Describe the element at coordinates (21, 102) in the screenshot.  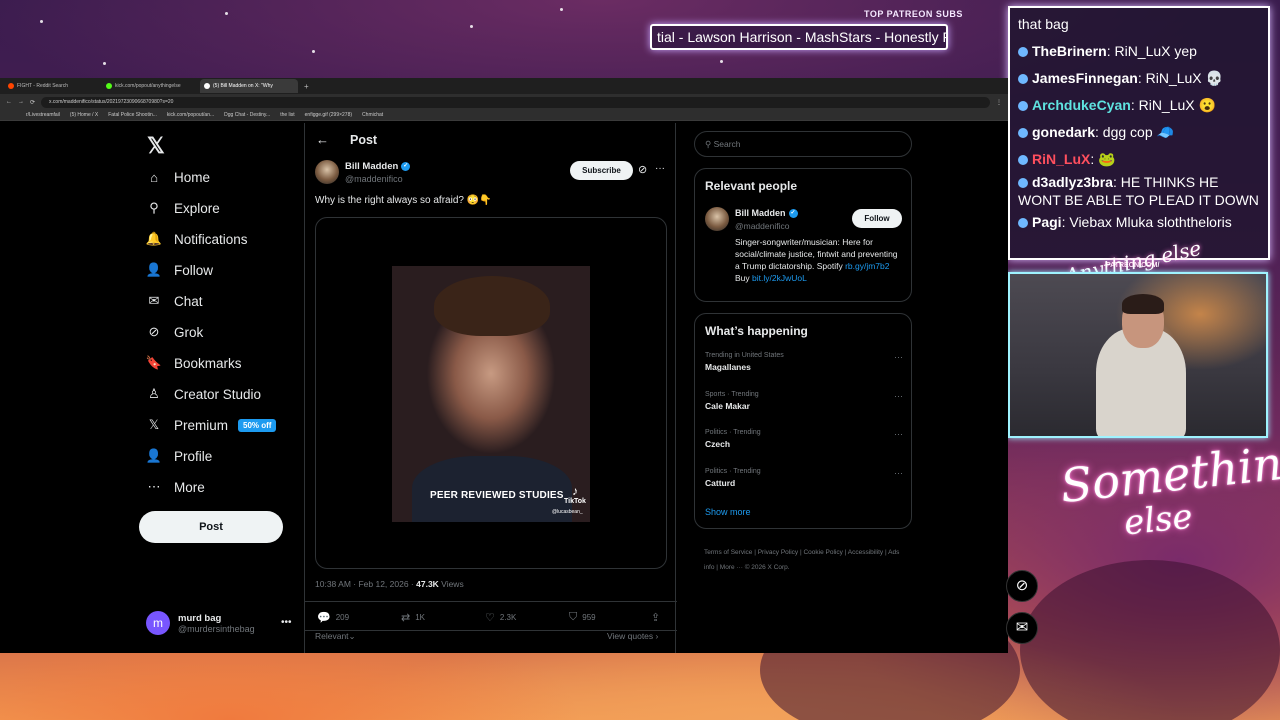
I see `forward-nav-icon: →` at that location.